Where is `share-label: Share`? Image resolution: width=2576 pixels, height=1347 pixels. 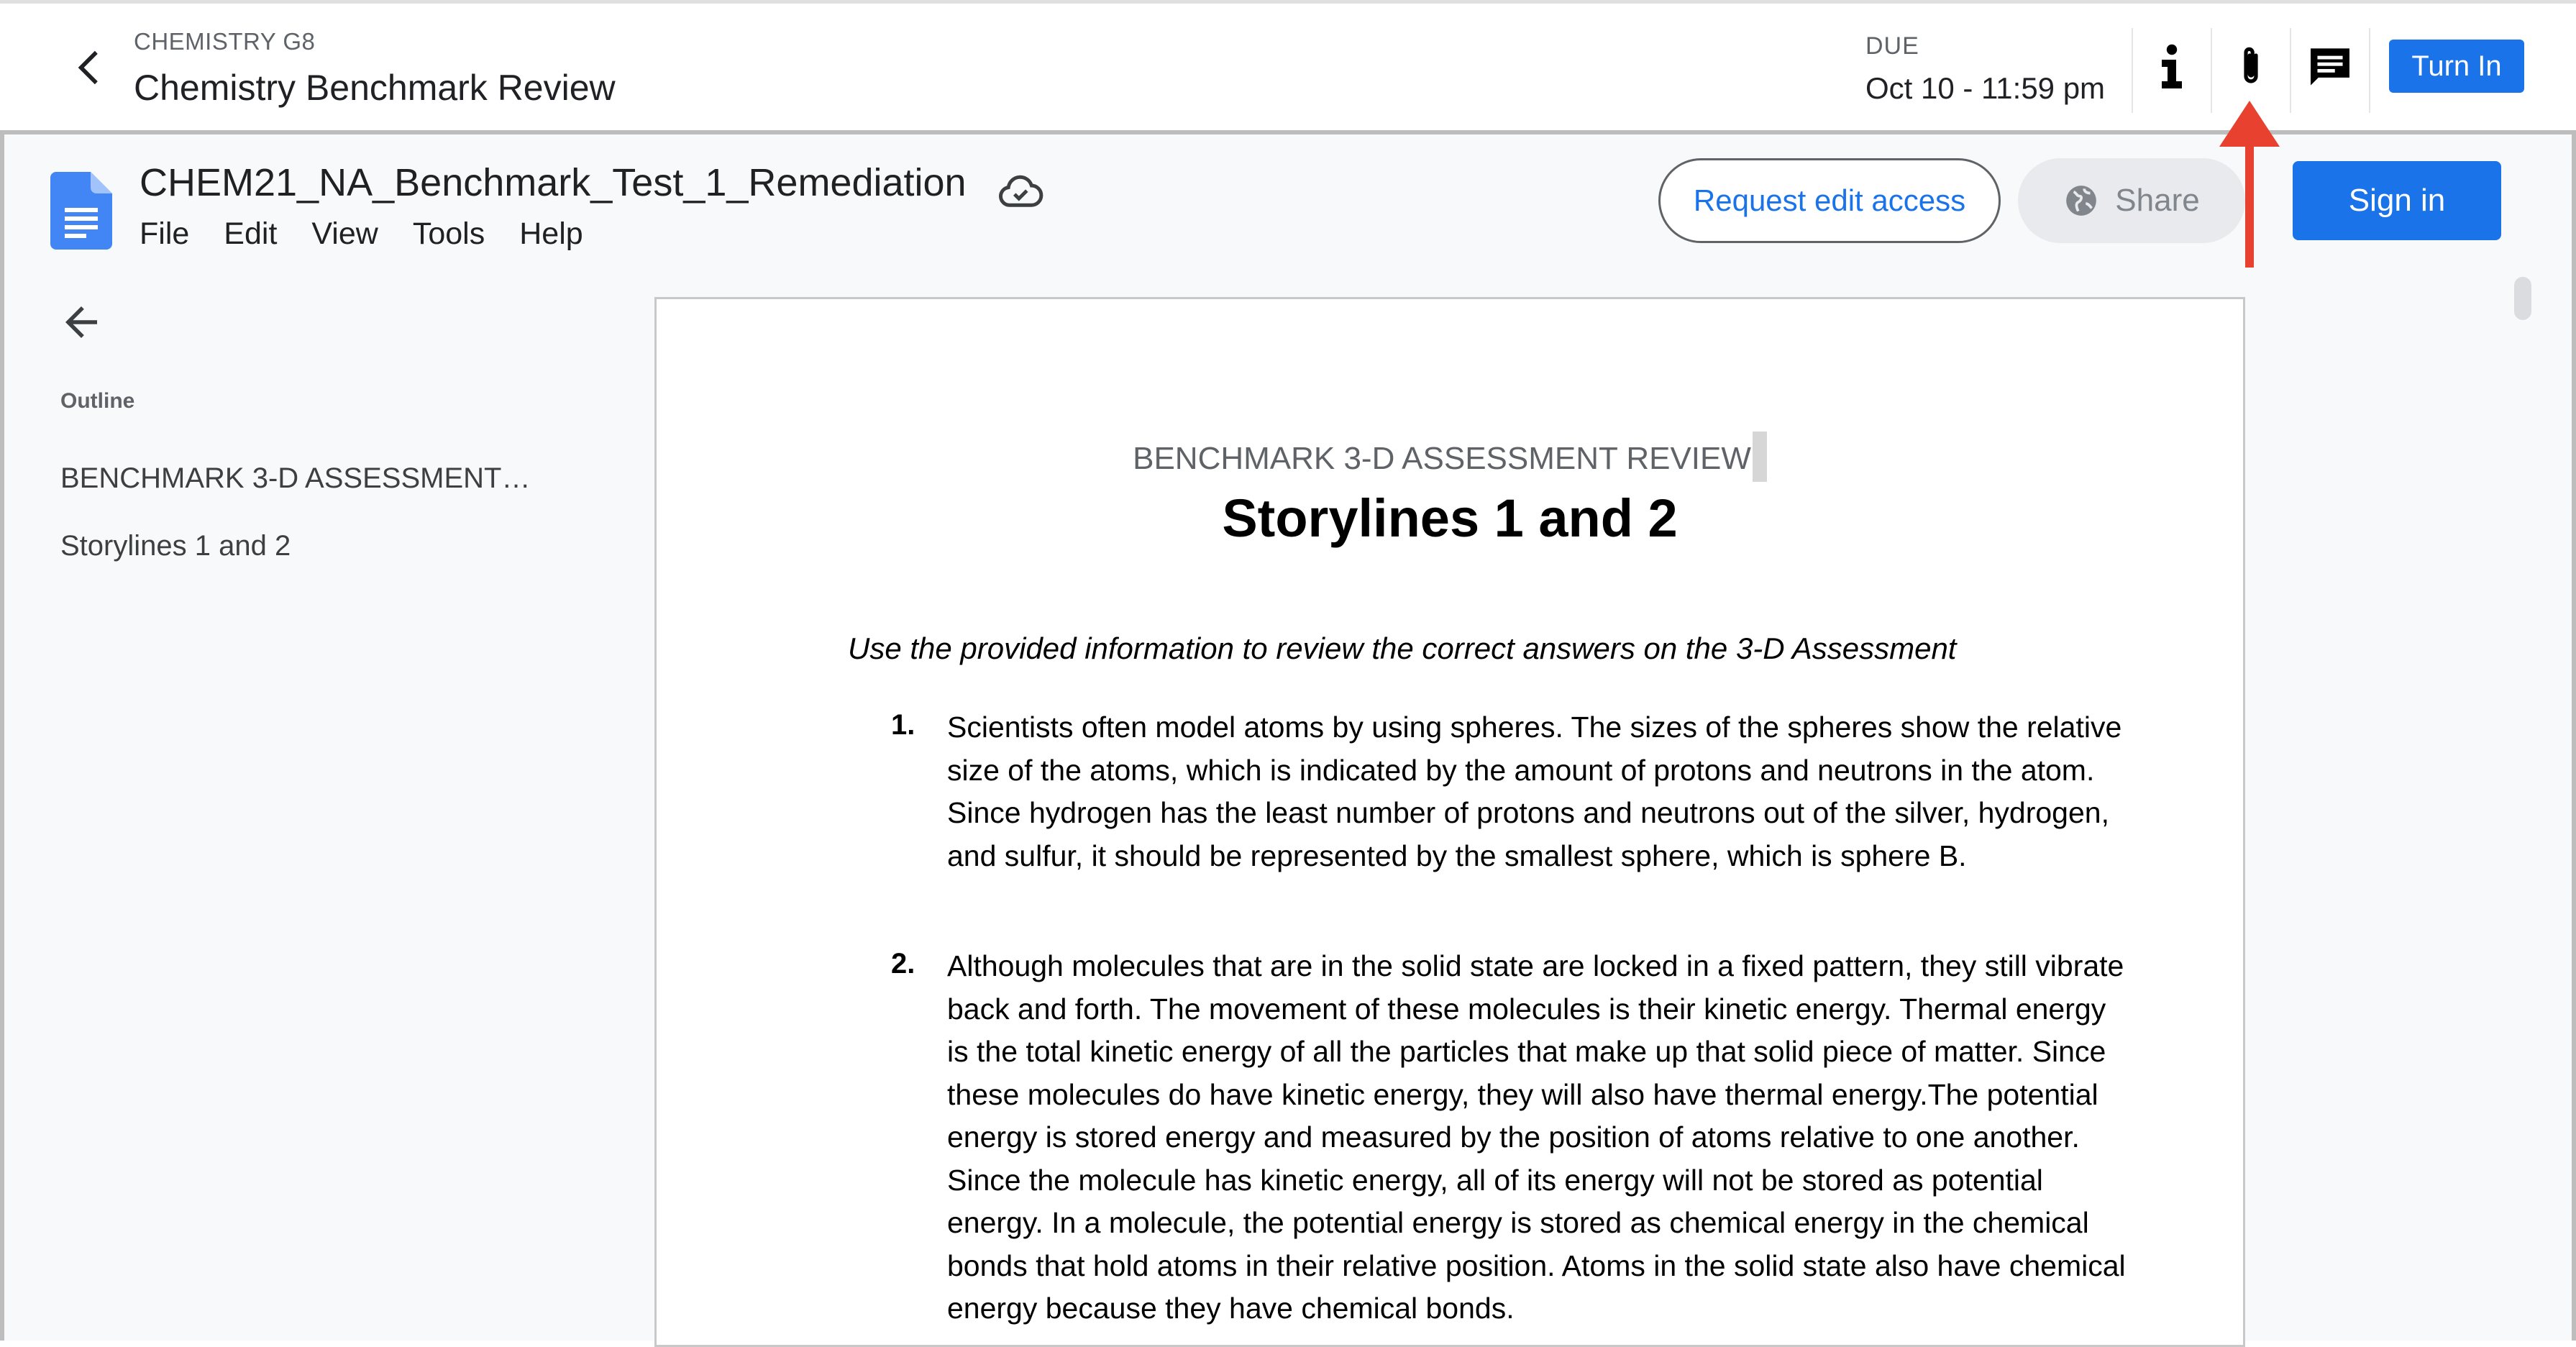
share-label: Share is located at coordinates (2157, 200).